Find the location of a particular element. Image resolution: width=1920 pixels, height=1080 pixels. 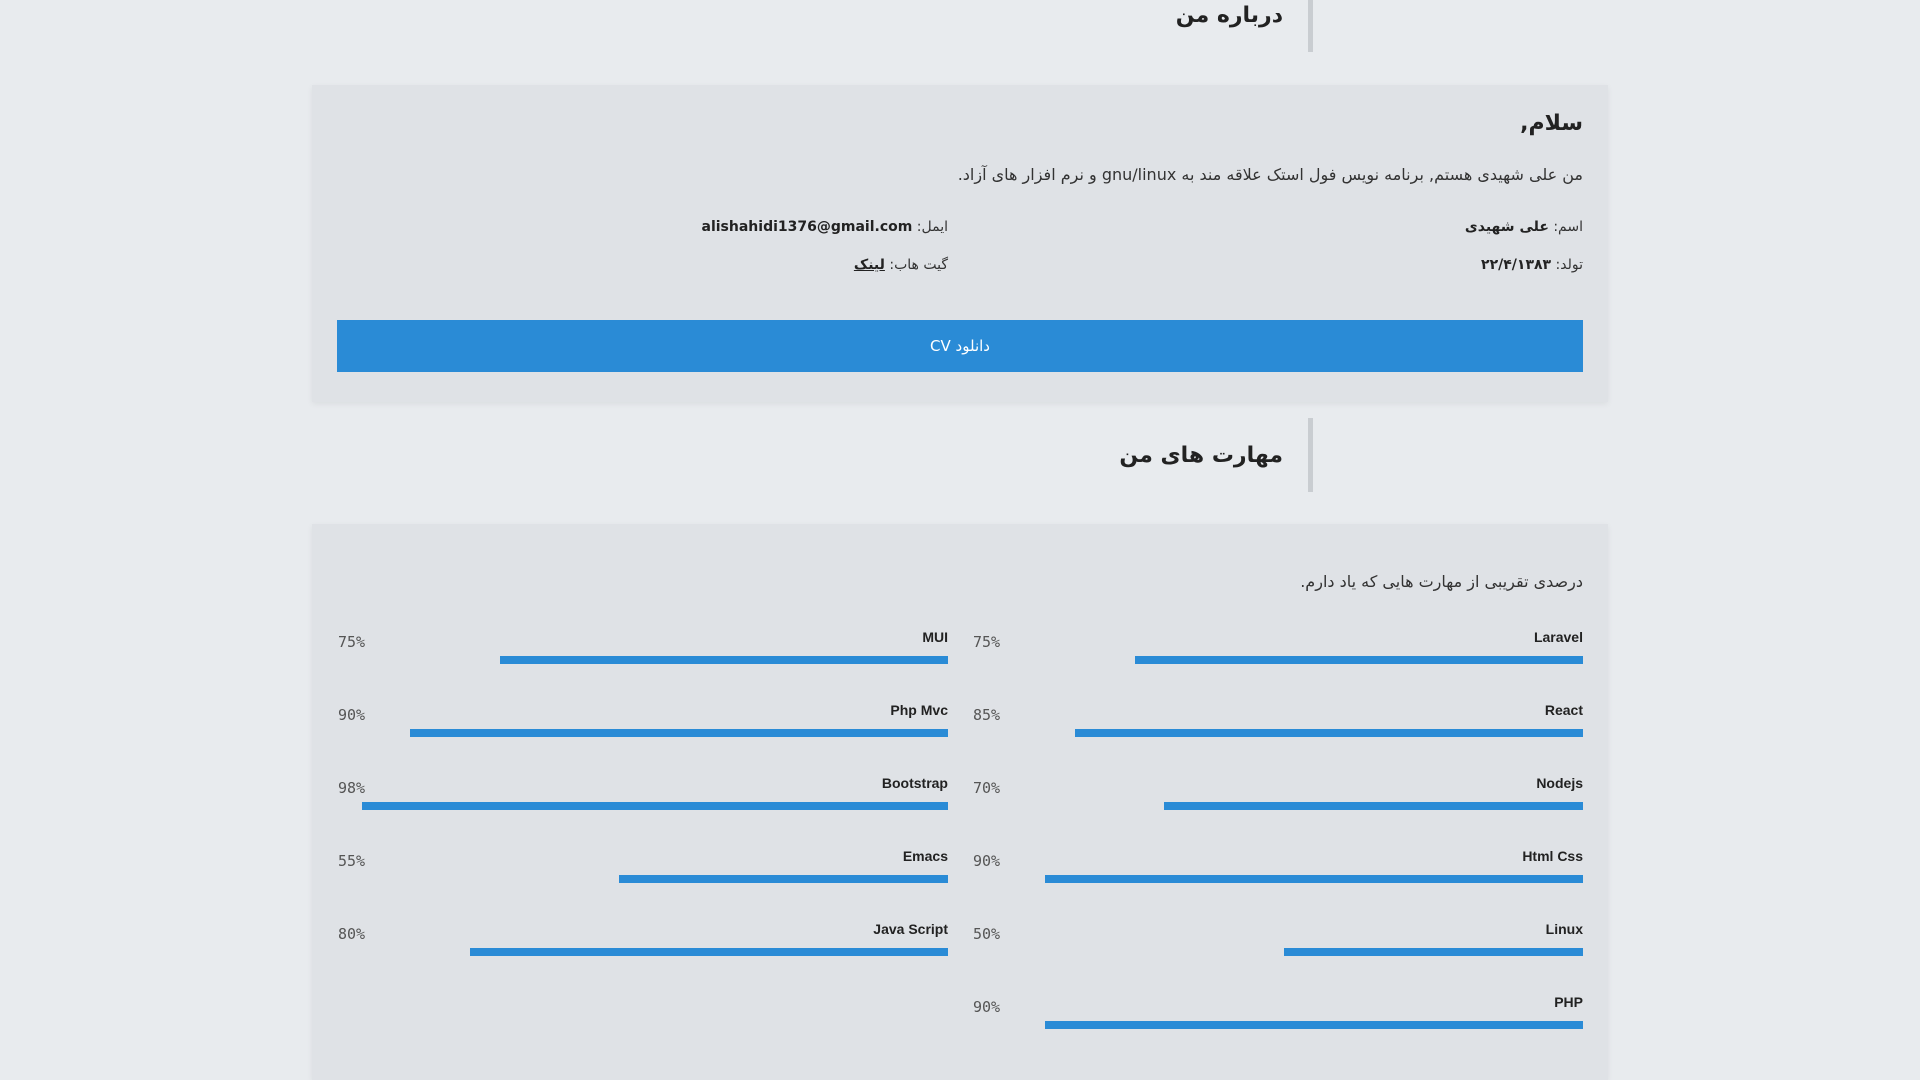

skill-row: Java Script 80% is located at coordinates (643, 951).